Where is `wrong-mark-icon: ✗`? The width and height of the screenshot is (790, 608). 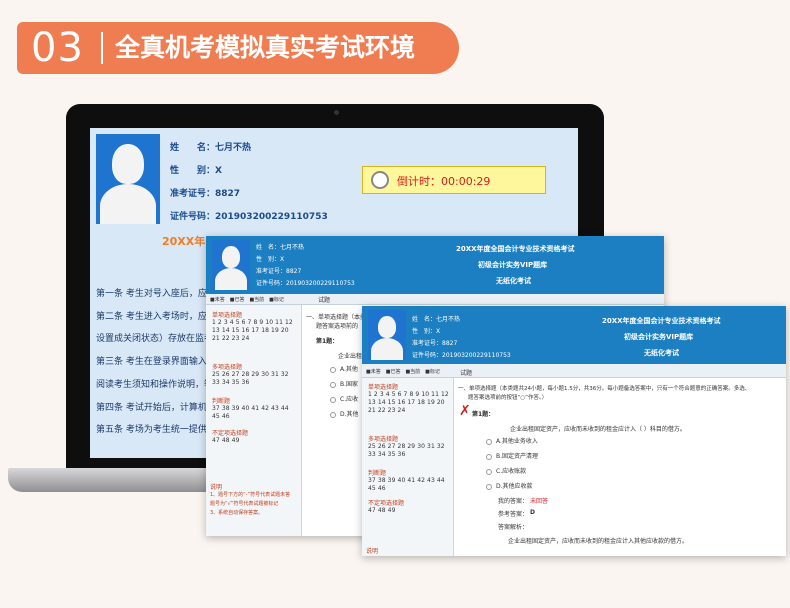
wrong-mark-icon: ✗ is located at coordinates (465, 411).